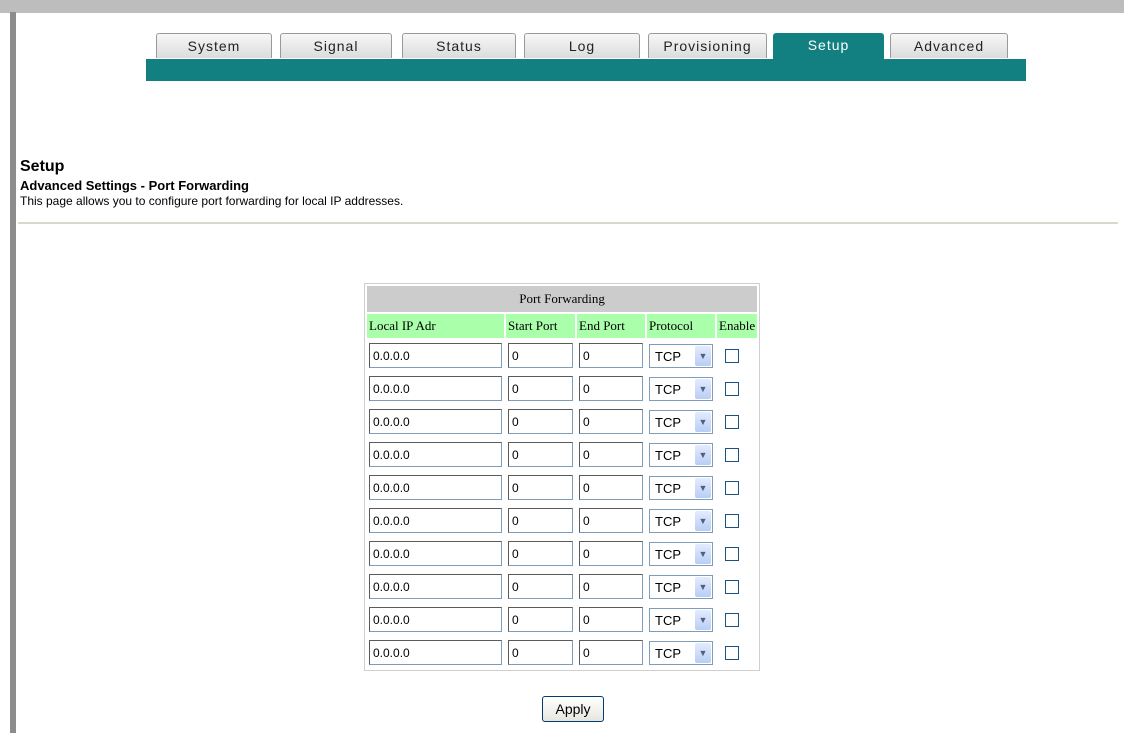  I want to click on column-header-local-ip: Local IP Adr, so click(435, 326).